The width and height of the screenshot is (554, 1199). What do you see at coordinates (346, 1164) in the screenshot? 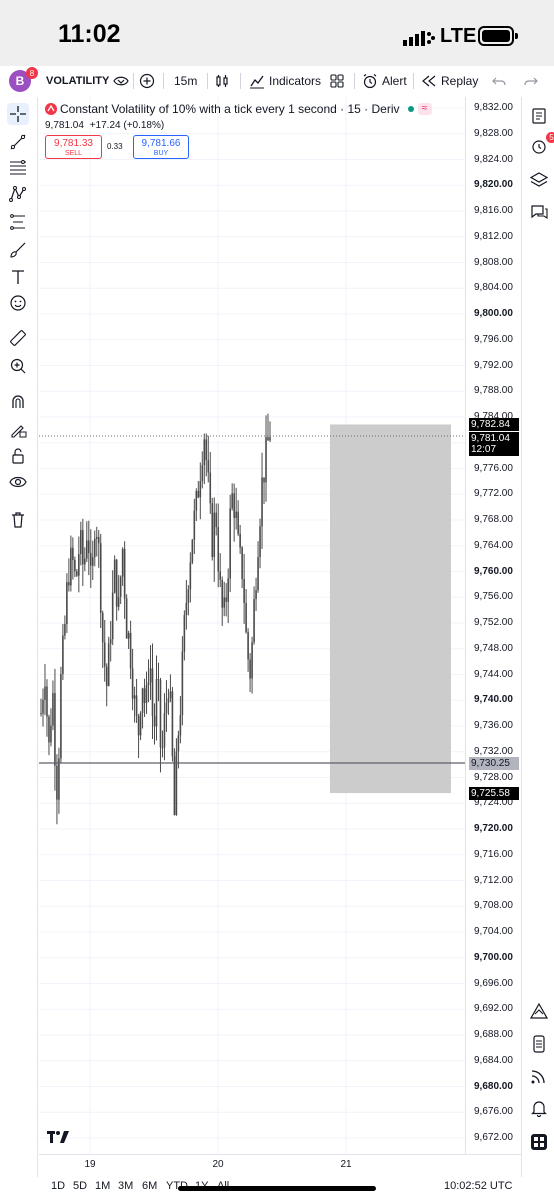
I see `time-label: 21` at bounding box center [346, 1164].